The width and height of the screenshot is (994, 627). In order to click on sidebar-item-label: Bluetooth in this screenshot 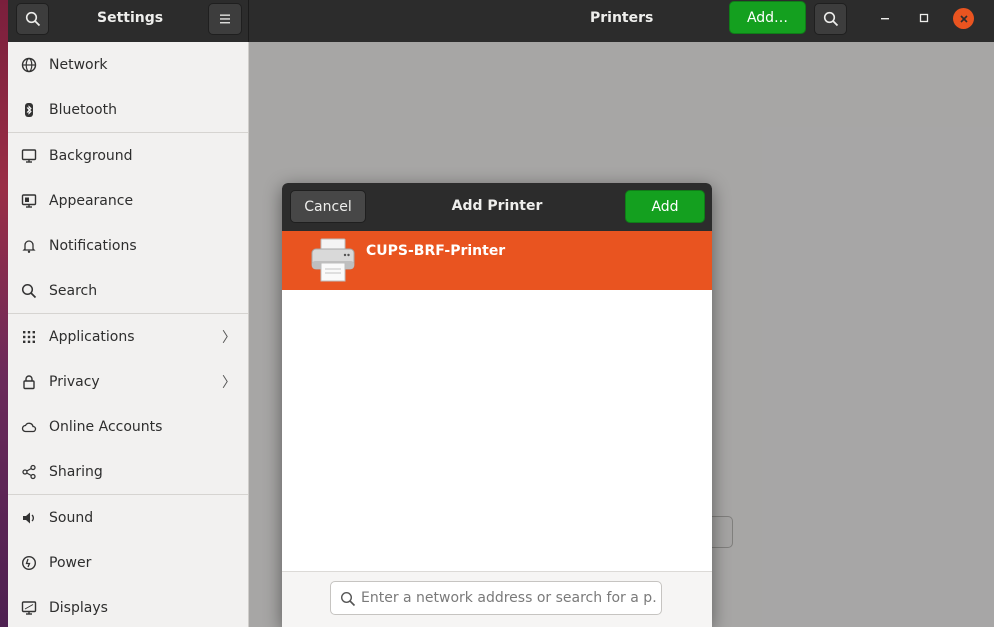, I will do `click(83, 109)`.